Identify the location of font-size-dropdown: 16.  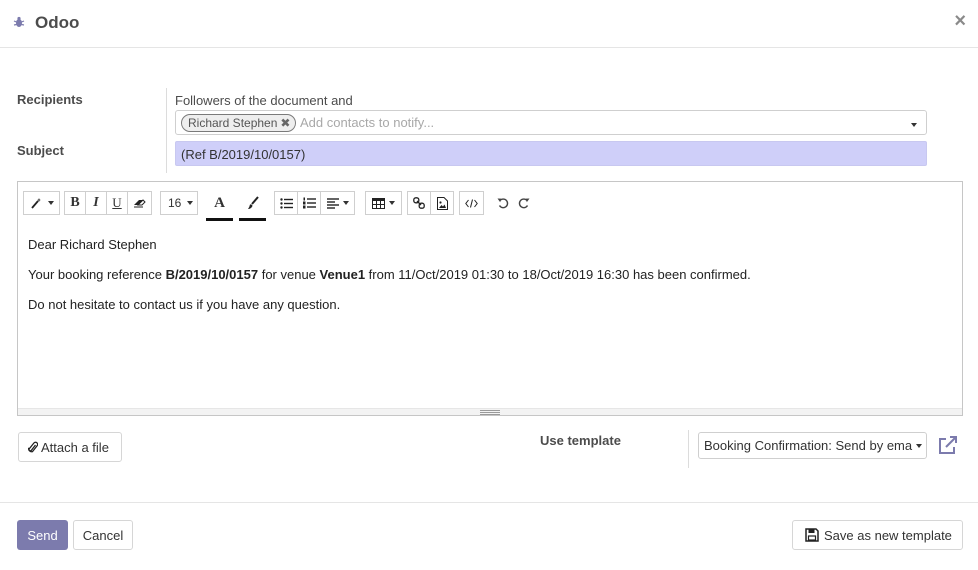
(179, 203).